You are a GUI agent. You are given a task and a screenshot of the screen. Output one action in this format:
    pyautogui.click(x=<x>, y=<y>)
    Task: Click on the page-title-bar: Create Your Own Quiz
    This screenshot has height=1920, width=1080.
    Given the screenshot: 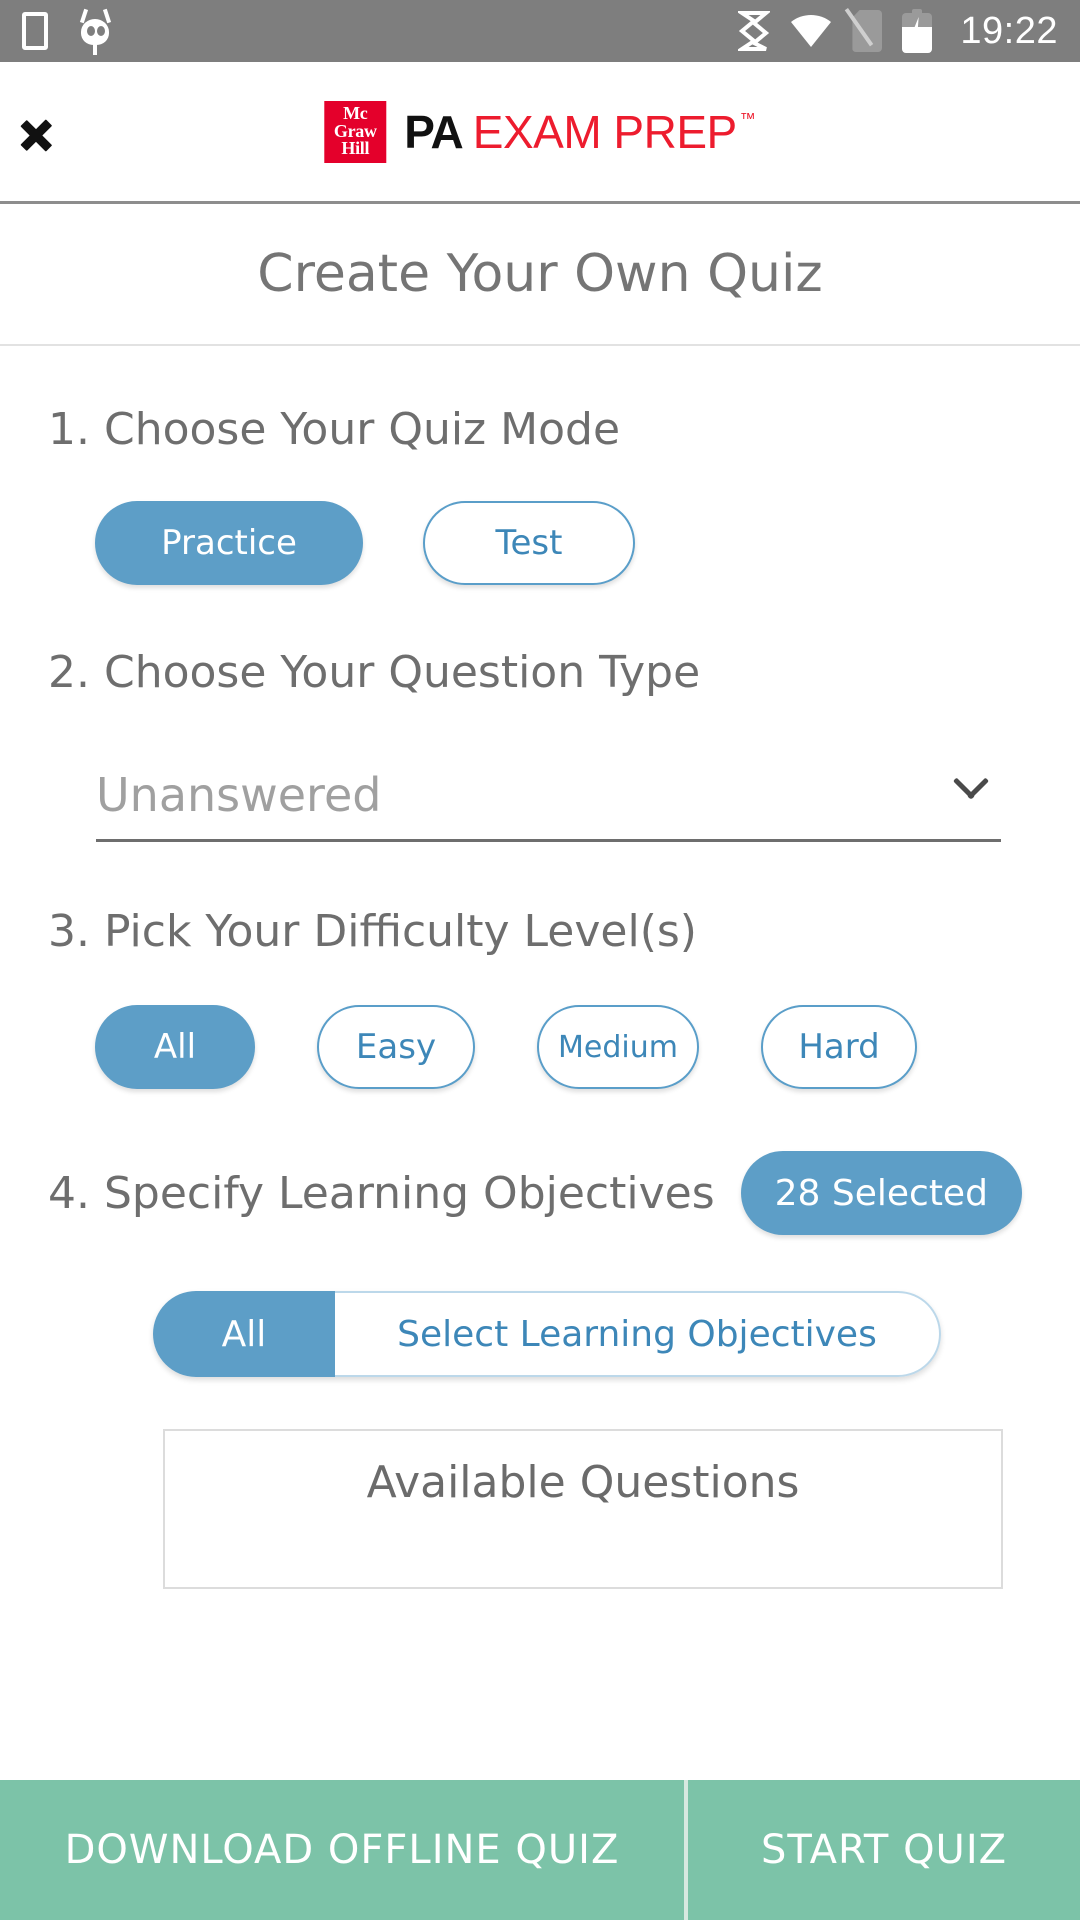 What is the action you would take?
    pyautogui.click(x=540, y=275)
    